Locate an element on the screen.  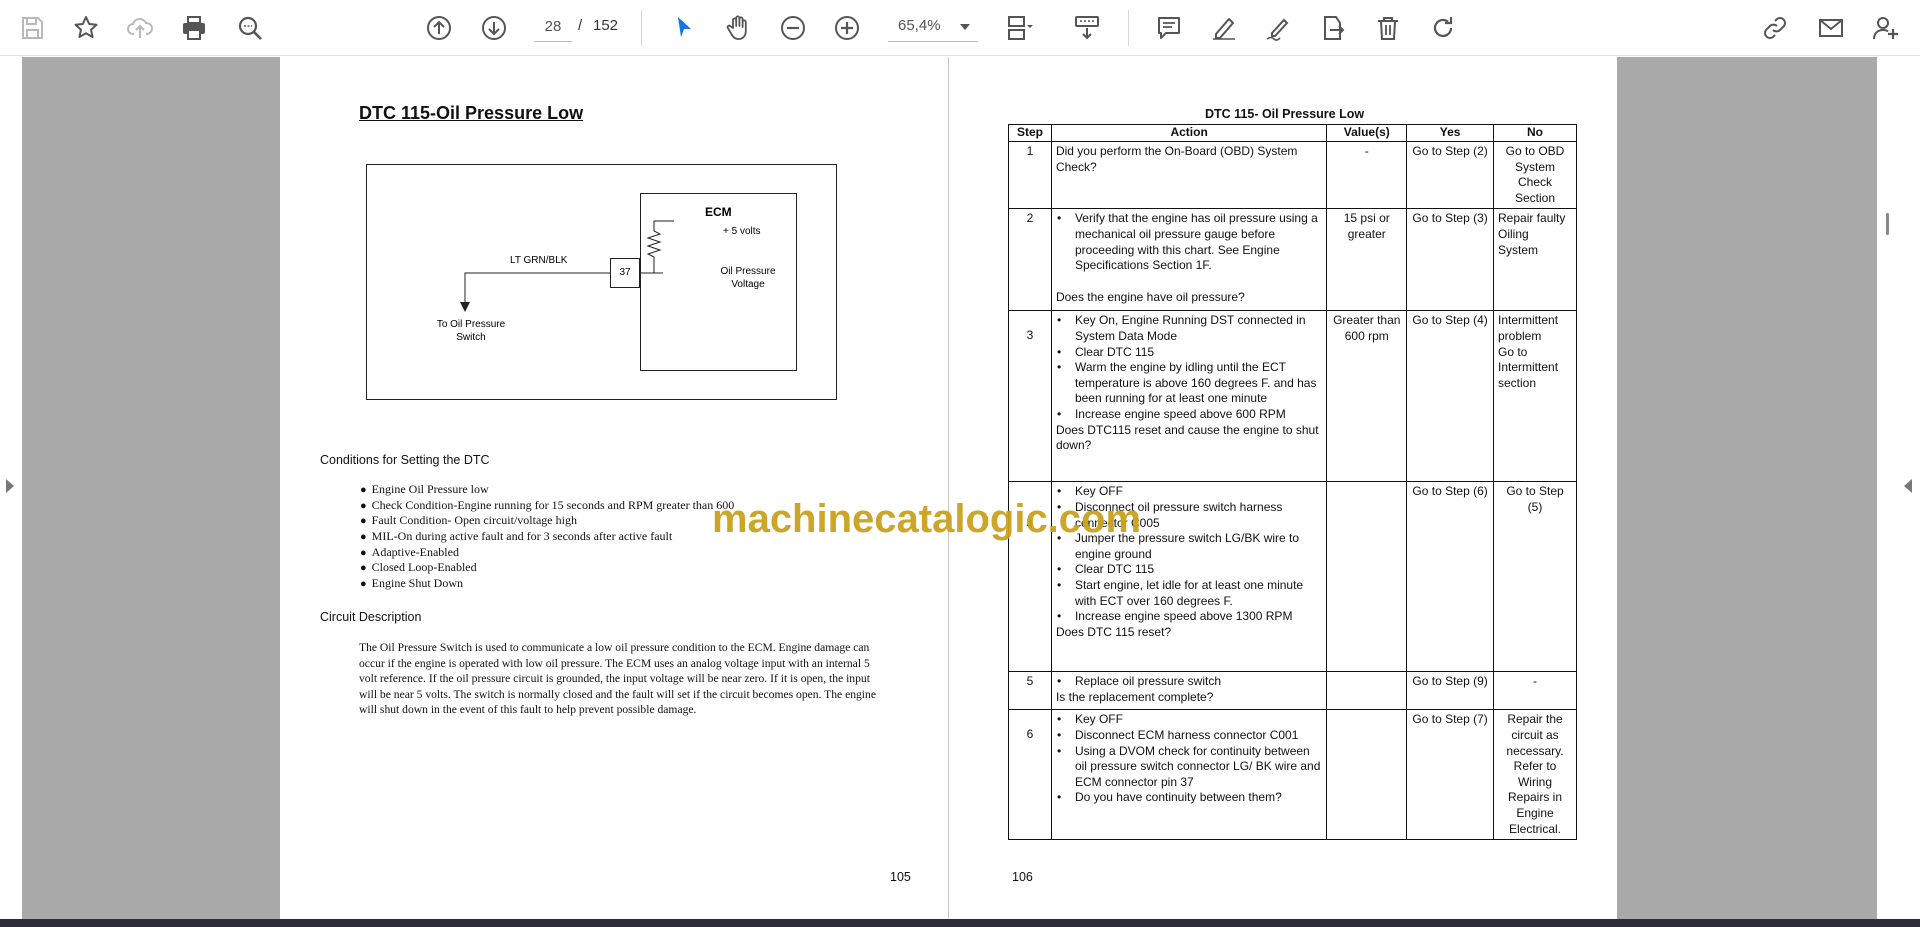
table-title: DTC 115- Oil Pressure Low is located at coordinates (1285, 114).